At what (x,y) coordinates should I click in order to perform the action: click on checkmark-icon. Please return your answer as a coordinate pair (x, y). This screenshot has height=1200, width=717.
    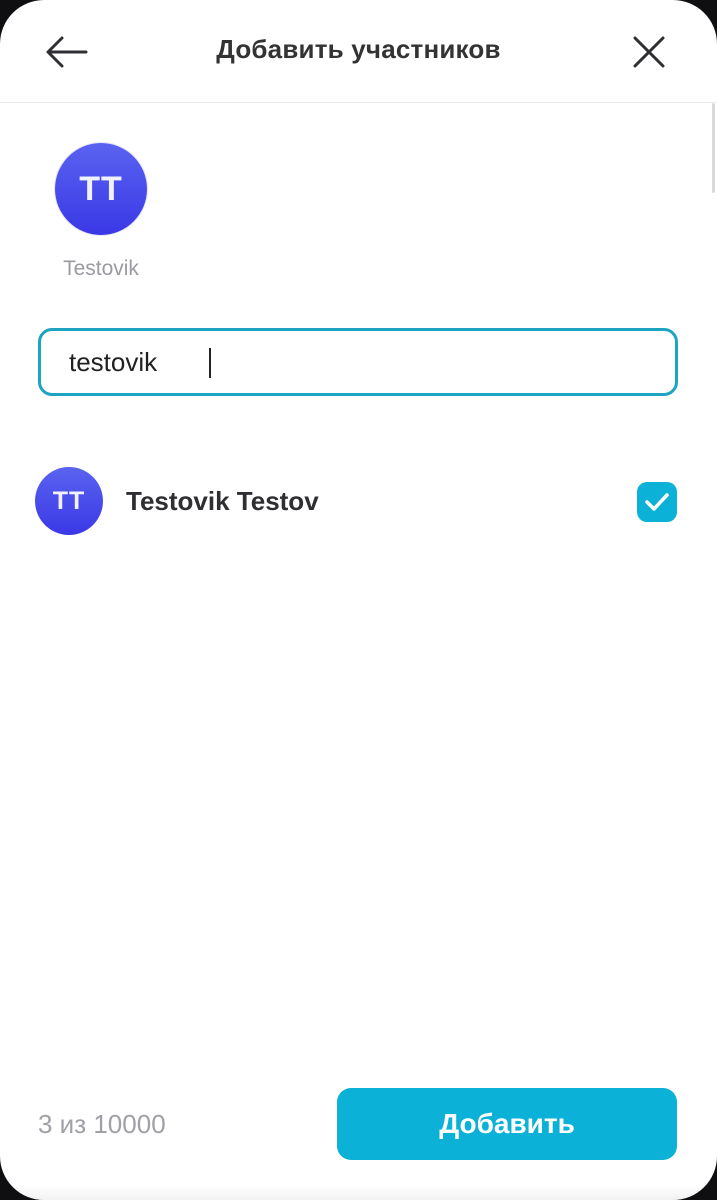
    Looking at the image, I should click on (657, 502).